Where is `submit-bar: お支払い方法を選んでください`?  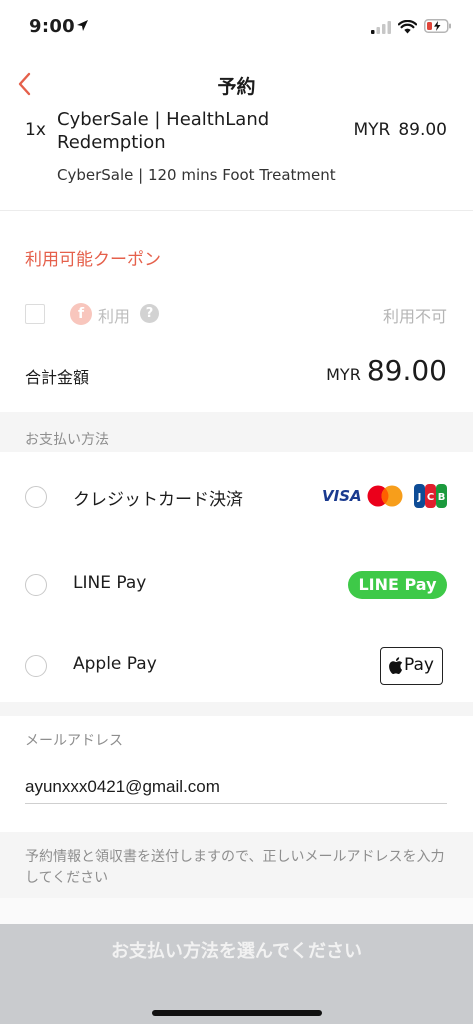
submit-bar: お支払い方法を選んでください is located at coordinates (236, 974).